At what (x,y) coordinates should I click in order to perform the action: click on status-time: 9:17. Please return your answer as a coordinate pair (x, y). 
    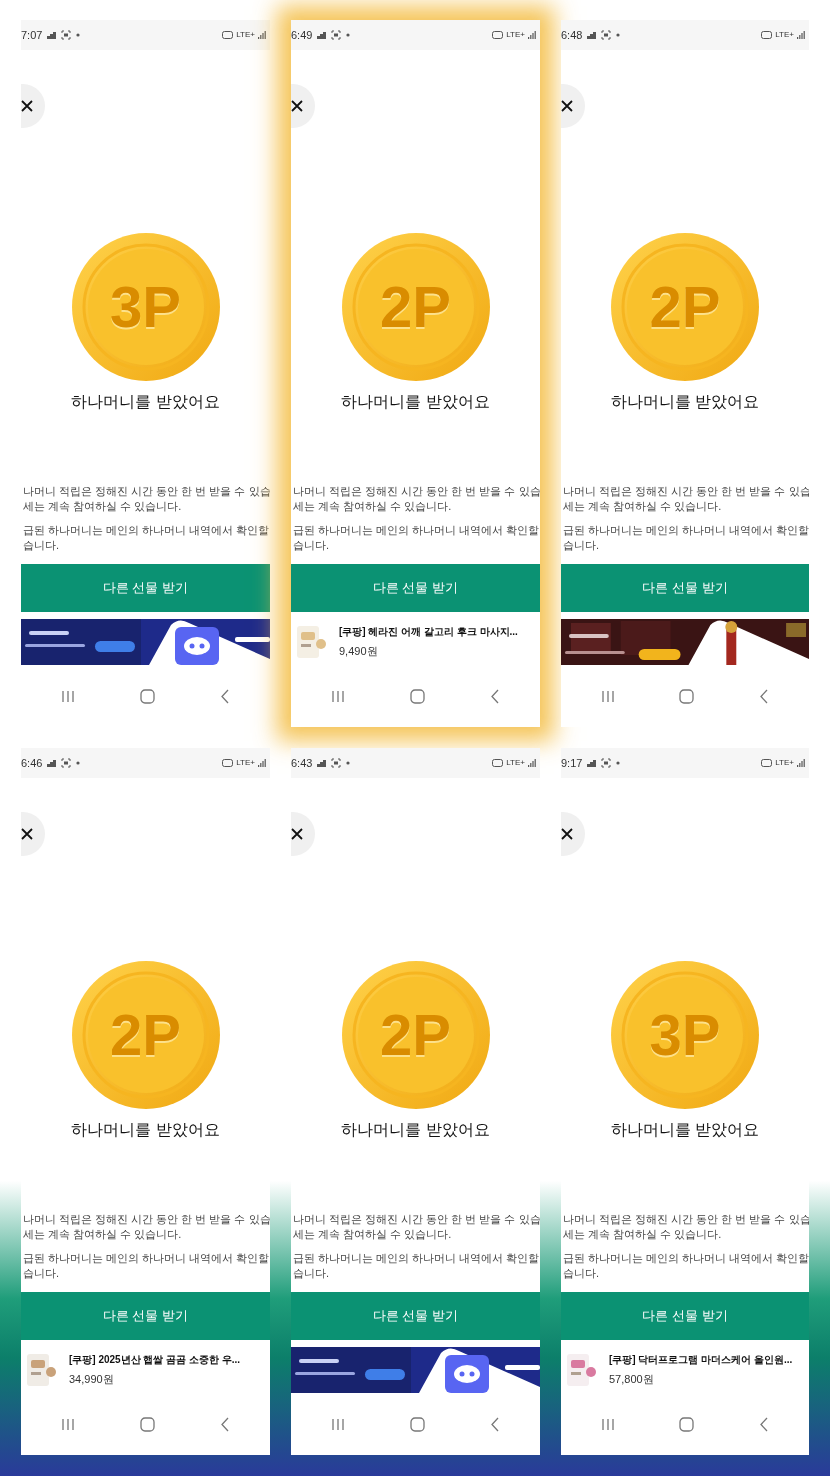
    Looking at the image, I should click on (572, 763).